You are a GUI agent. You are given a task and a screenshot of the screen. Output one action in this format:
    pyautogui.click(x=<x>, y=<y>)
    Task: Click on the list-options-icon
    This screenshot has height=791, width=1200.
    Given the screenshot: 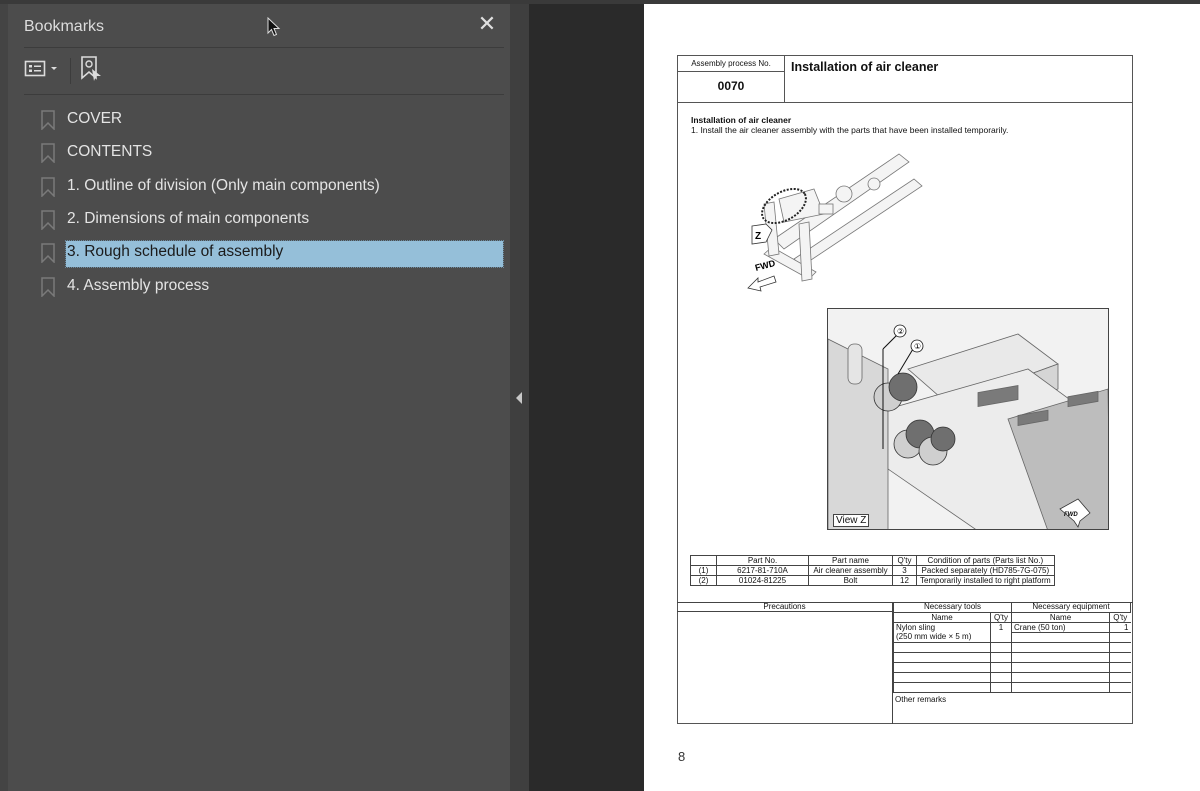 What is the action you would take?
    pyautogui.click(x=40, y=68)
    